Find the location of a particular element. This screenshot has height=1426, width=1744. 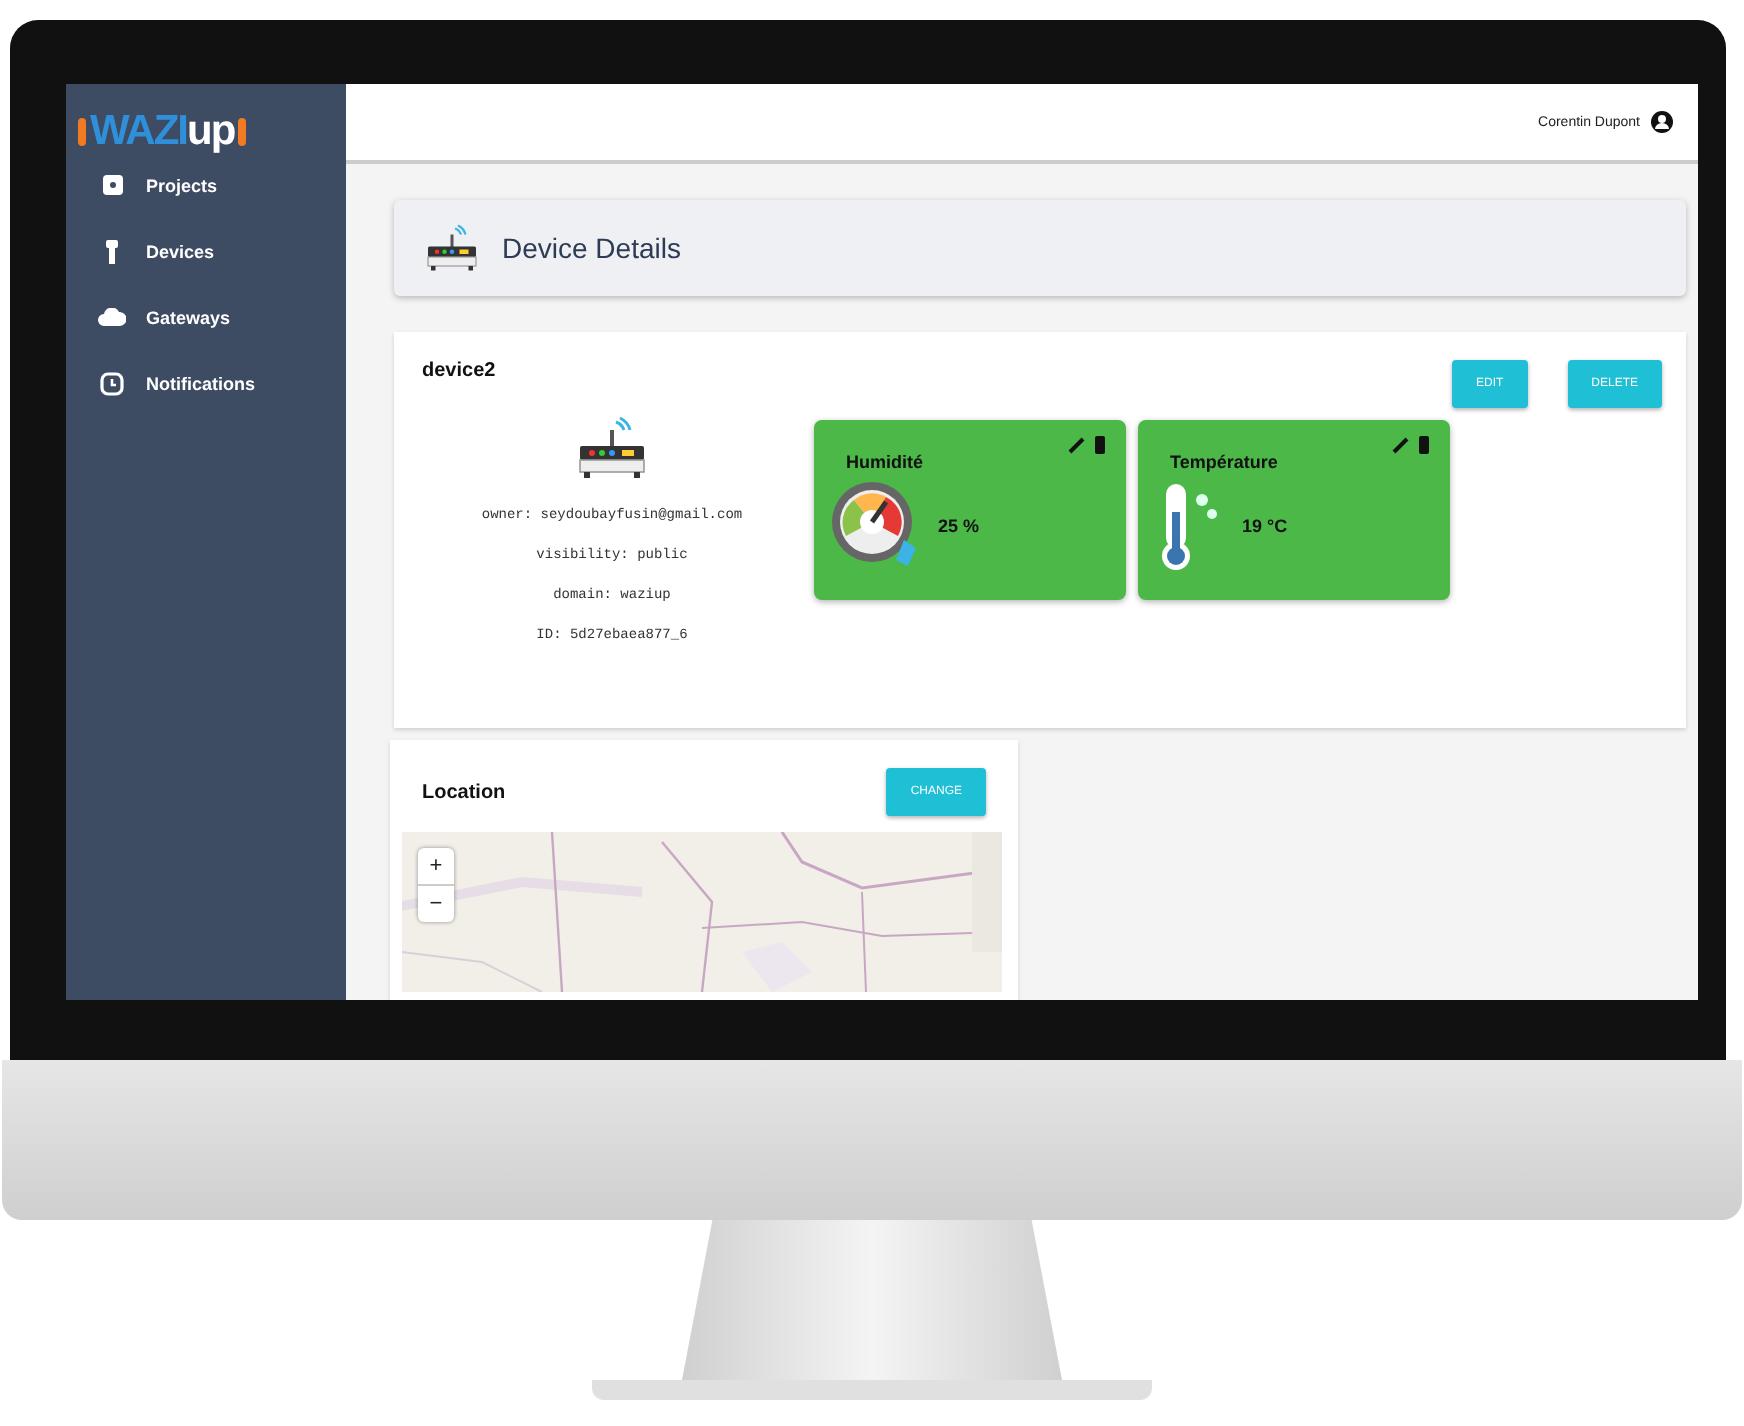

sidebar-item: Projects is located at coordinates (206, 185).